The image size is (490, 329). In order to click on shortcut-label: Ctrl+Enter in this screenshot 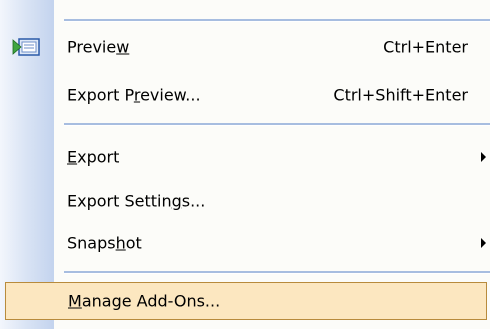, I will do `click(425, 47)`.